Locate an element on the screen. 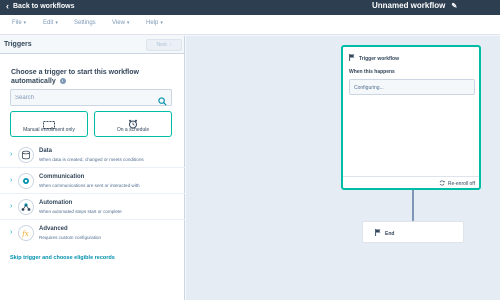  workflow-title: Unnamed workflow ✎ is located at coordinates (414, 5).